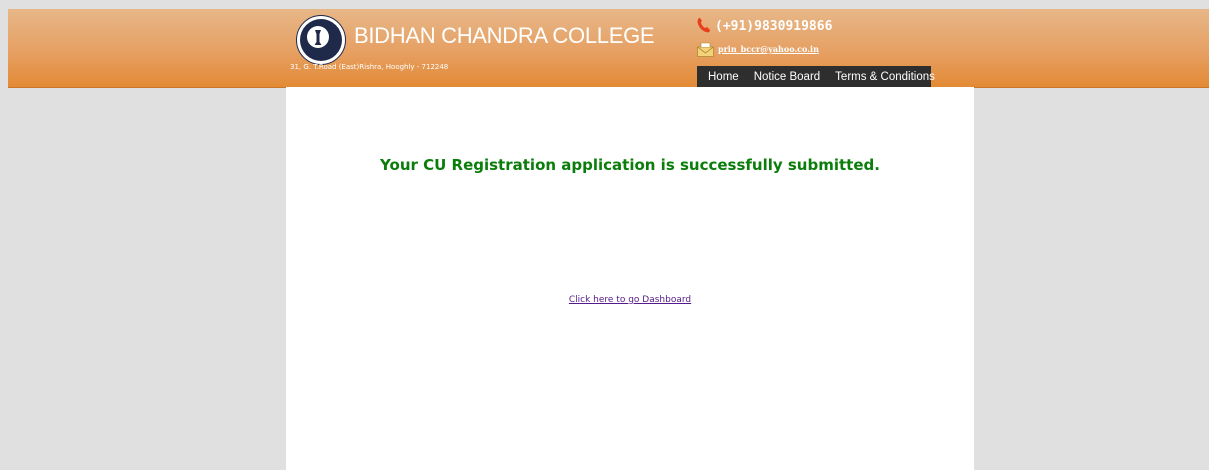 This screenshot has width=1209, height=470. I want to click on phone-number: (+91)9830919866, so click(774, 26).